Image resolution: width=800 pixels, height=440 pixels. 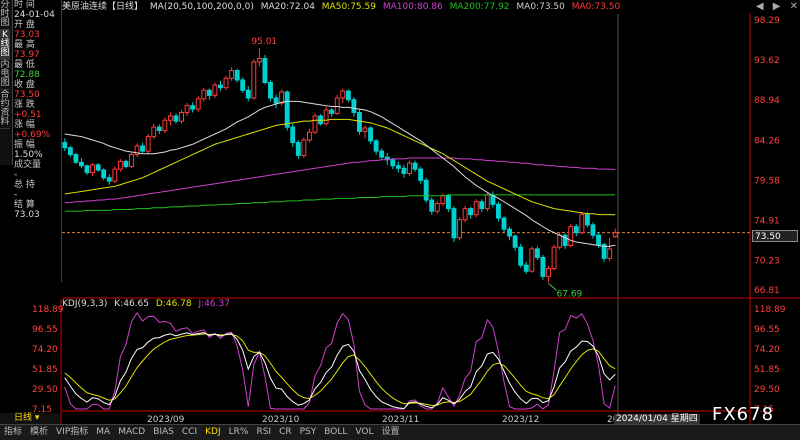 I want to click on close-icon: ✕, so click(x=794, y=6).